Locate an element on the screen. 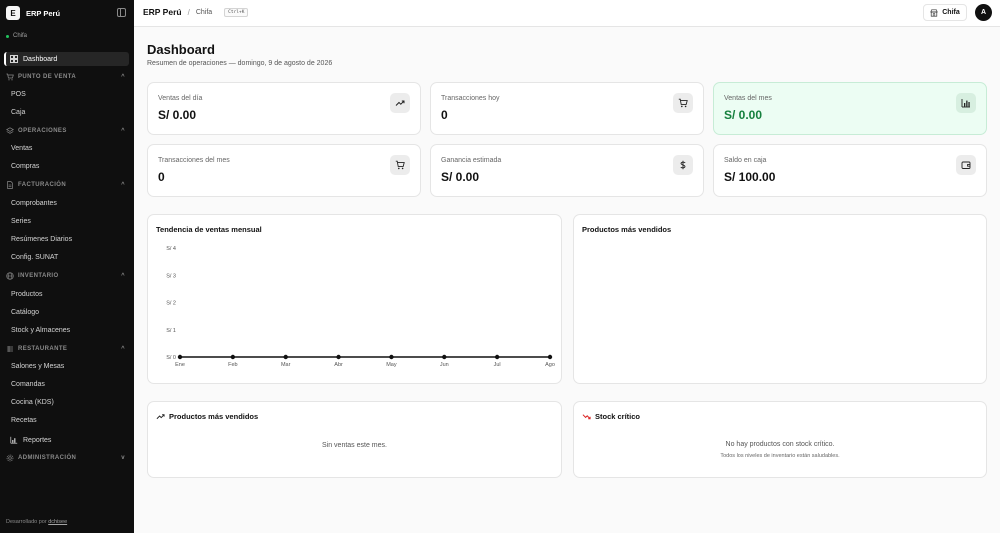 The image size is (1000, 533). sidebar-item-label: Comprobantes is located at coordinates (34, 203).